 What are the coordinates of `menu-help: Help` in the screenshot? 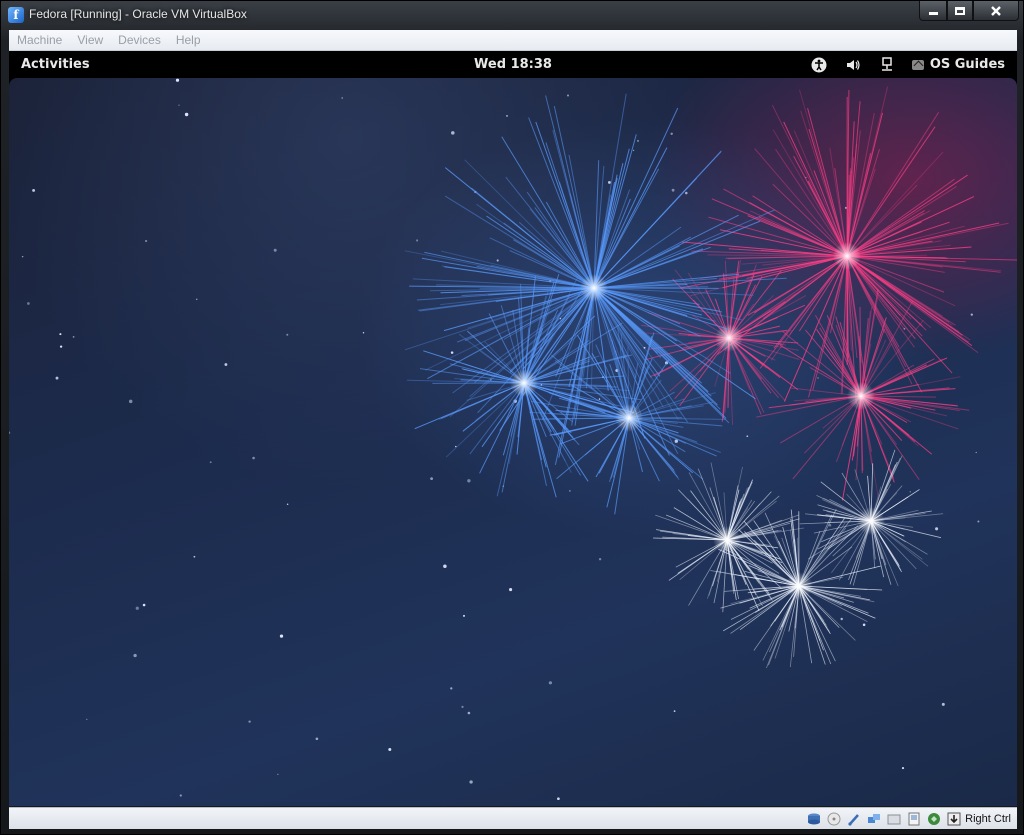 It's located at (188, 40).